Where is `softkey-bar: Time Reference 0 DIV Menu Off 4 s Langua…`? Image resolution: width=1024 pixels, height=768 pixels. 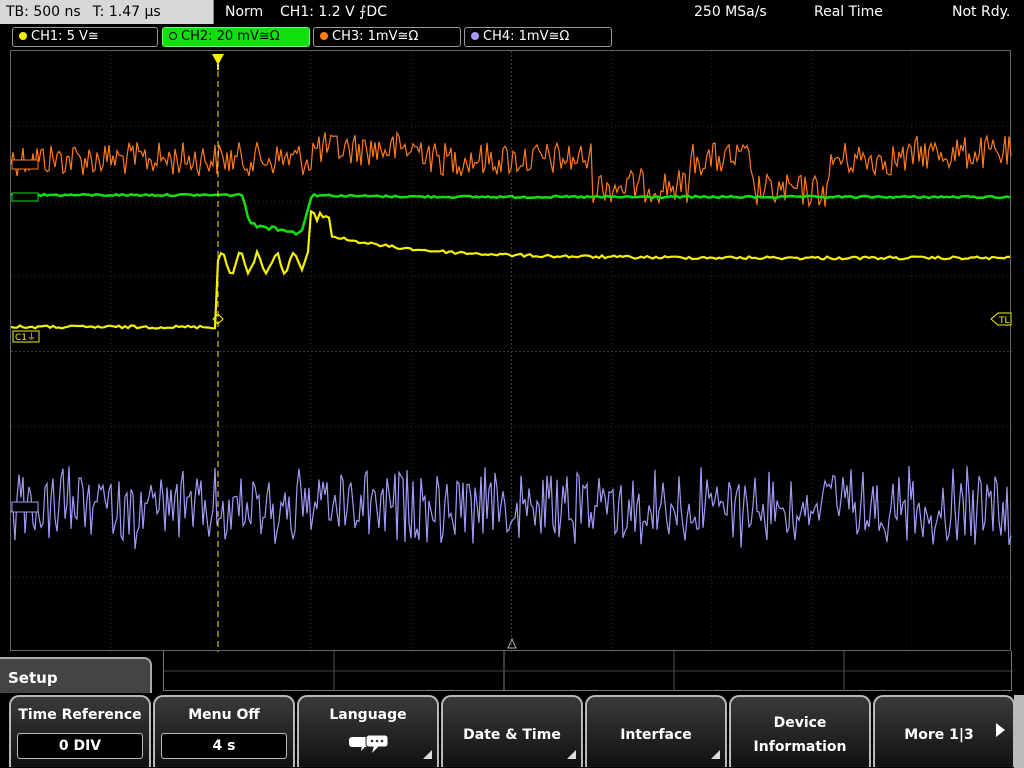
softkey-bar: Time Reference 0 DIV Menu Off 4 s Langua… is located at coordinates (512, 730).